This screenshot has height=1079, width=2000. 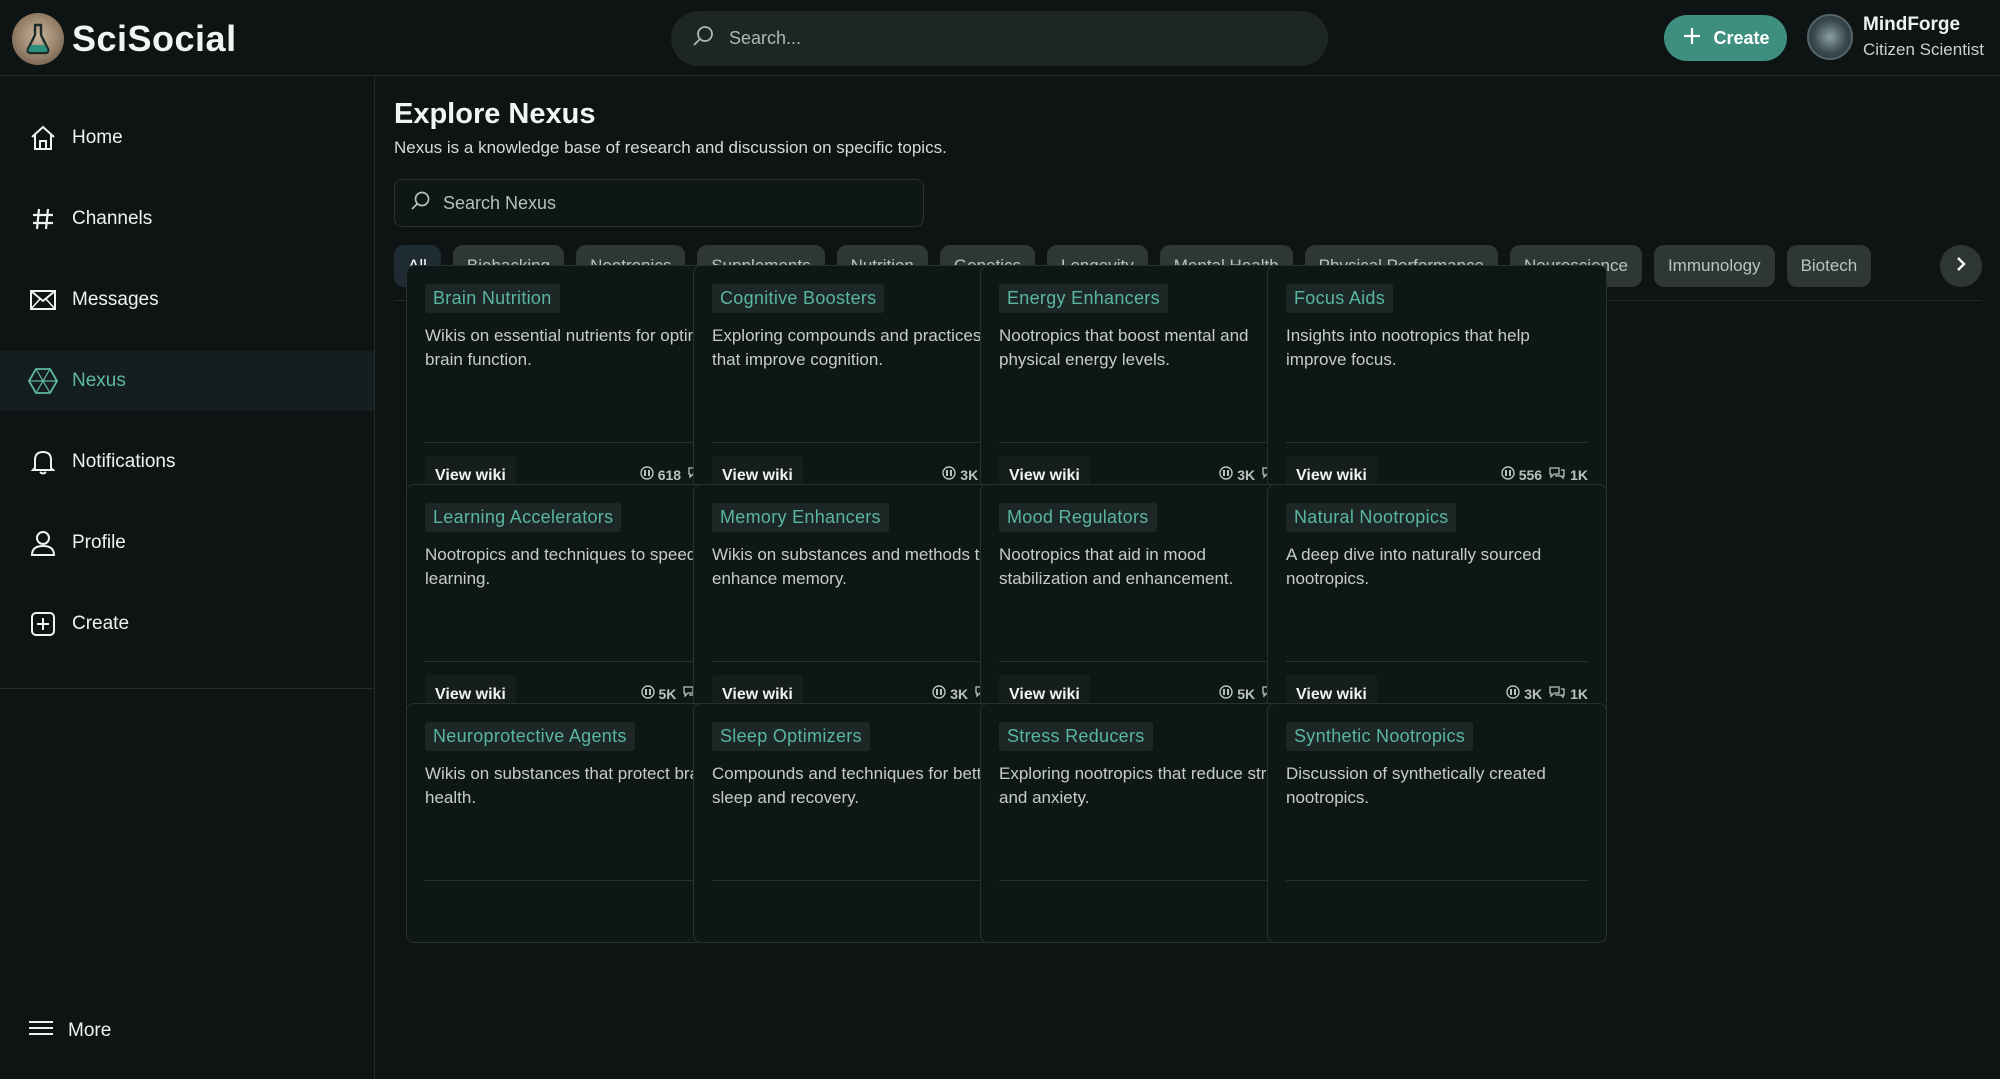 I want to click on more-button: More, so click(x=69, y=1031).